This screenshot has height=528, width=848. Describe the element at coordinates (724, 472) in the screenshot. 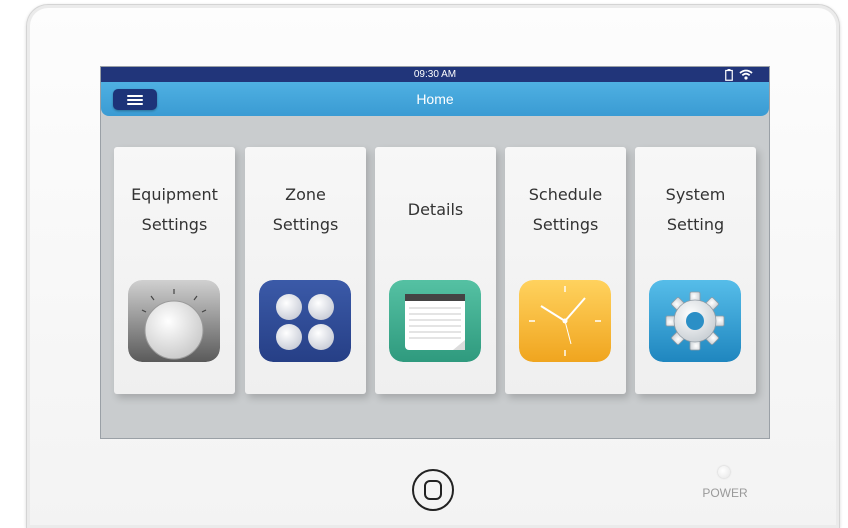

I see `power-led` at that location.